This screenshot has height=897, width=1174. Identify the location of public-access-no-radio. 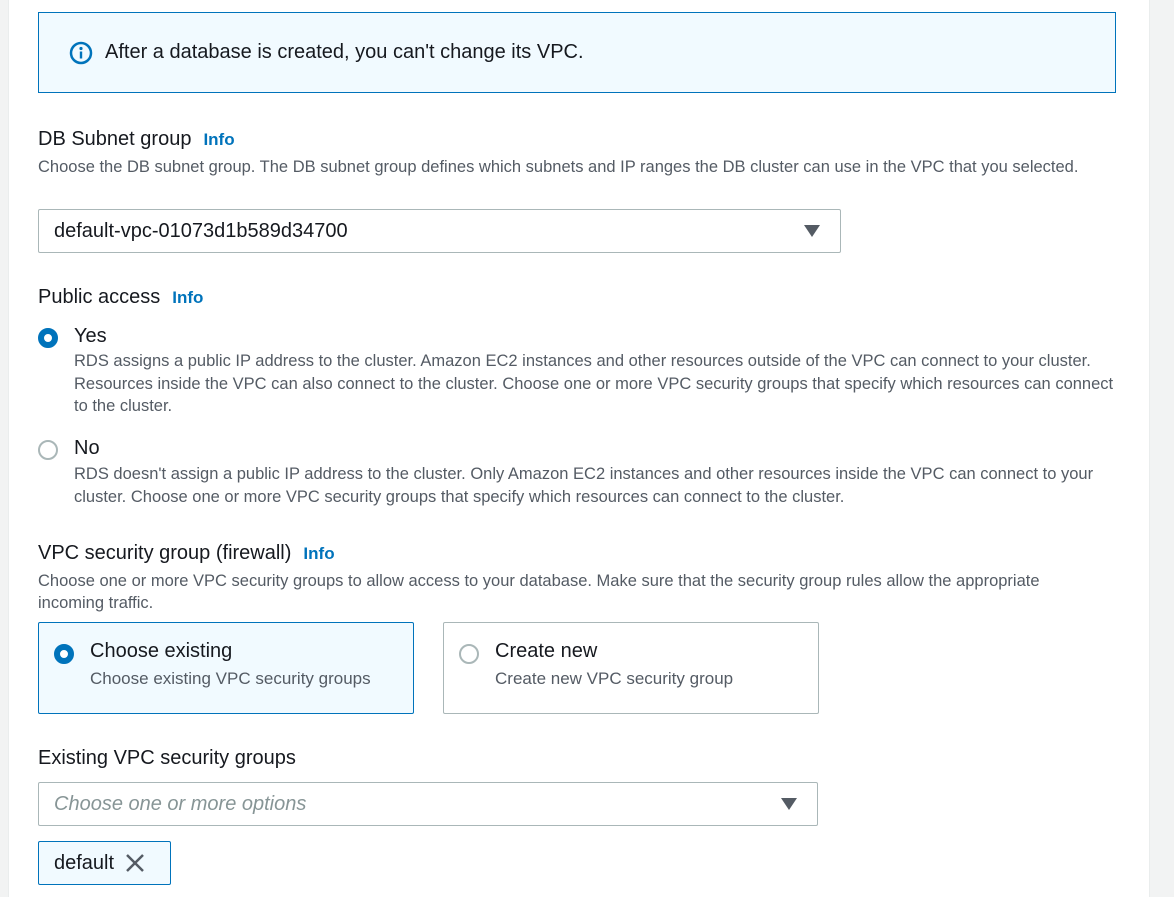
(48, 450).